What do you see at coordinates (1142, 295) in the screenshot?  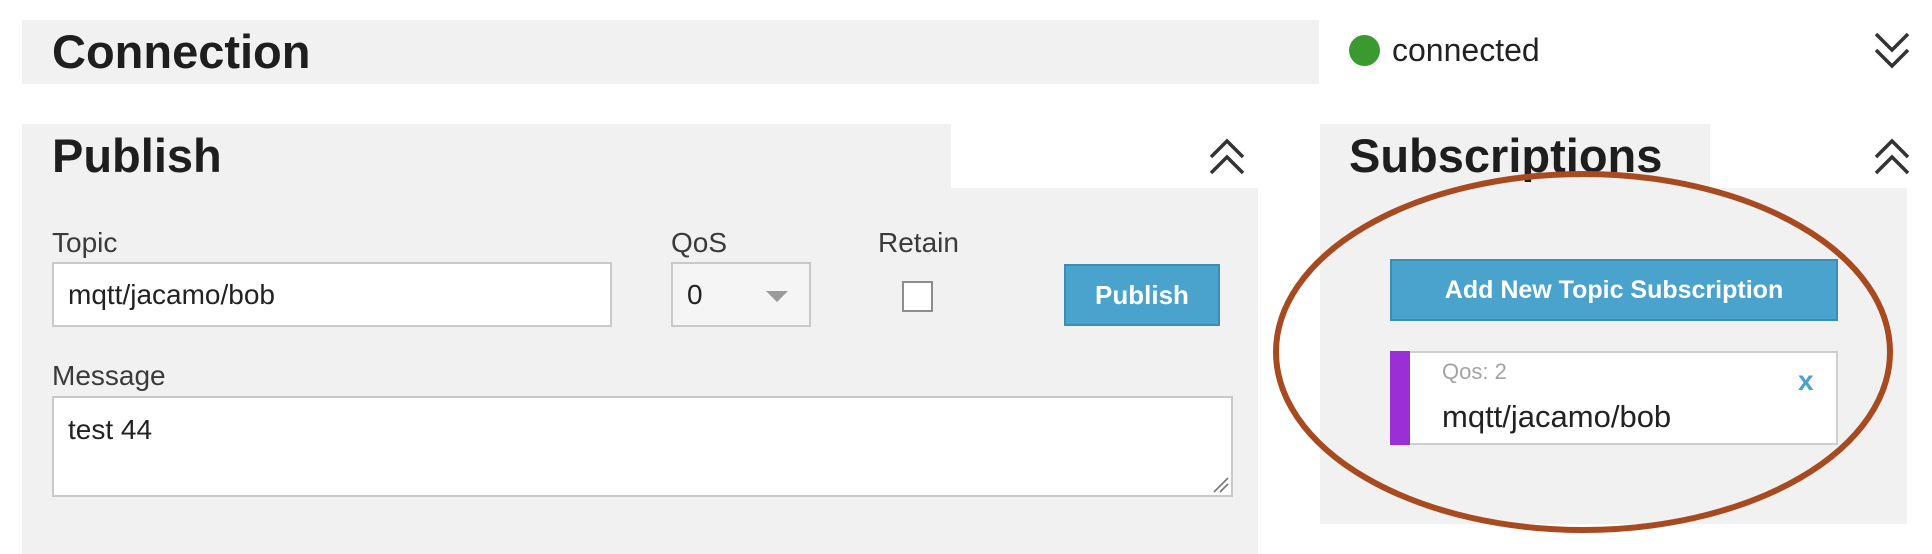 I see `publish-button: Publish` at bounding box center [1142, 295].